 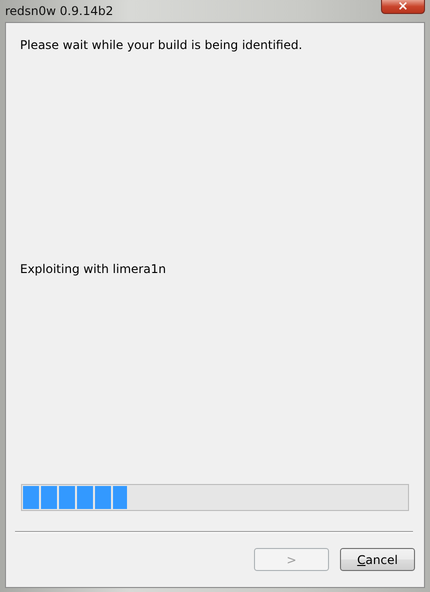 I want to click on window-title: redsn0w 0.9.14b2, so click(x=59, y=11).